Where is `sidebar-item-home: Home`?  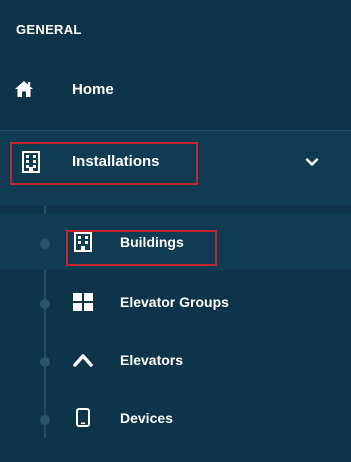
sidebar-item-home: Home is located at coordinates (175, 90).